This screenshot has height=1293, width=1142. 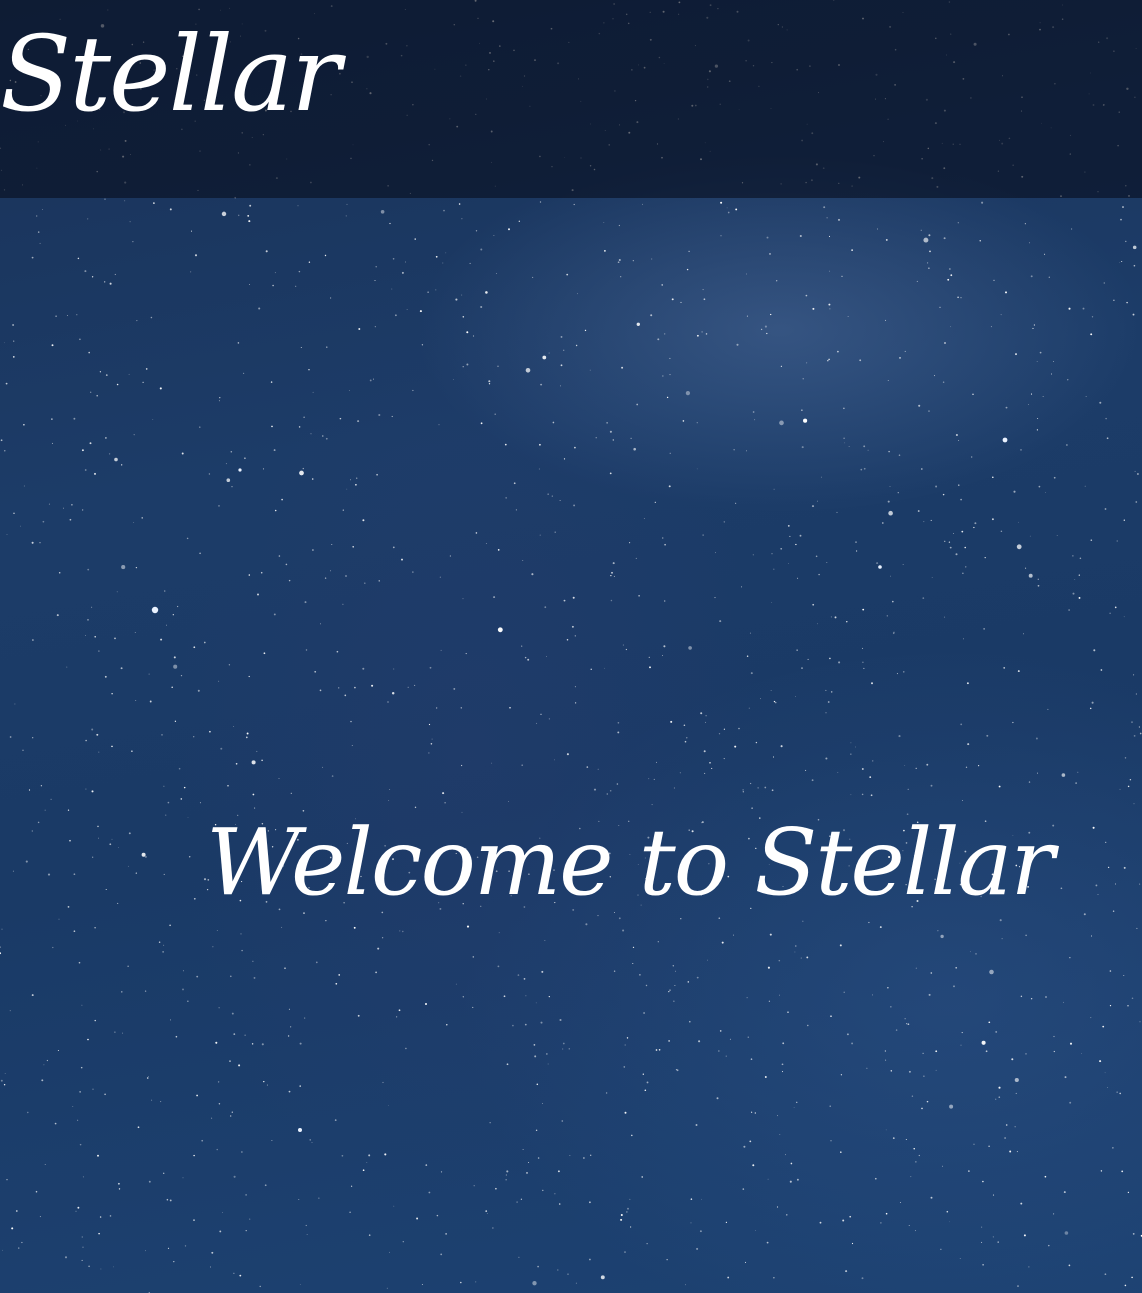 I want to click on hero-section: Welcome to Stellar, so click(x=571, y=877).